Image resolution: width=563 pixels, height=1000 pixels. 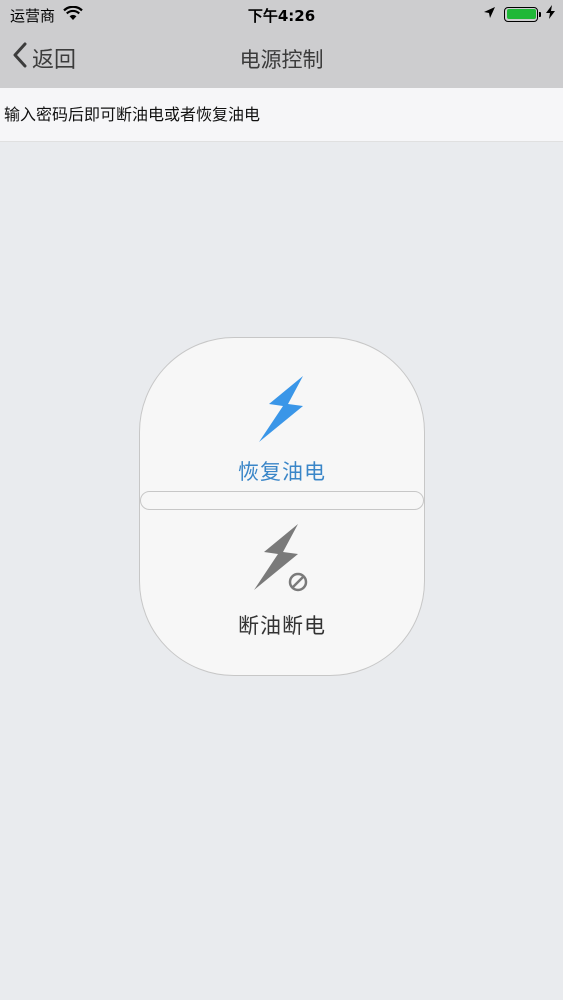 What do you see at coordinates (282, 472) in the screenshot?
I see `restore-power-label: 恢复油电` at bounding box center [282, 472].